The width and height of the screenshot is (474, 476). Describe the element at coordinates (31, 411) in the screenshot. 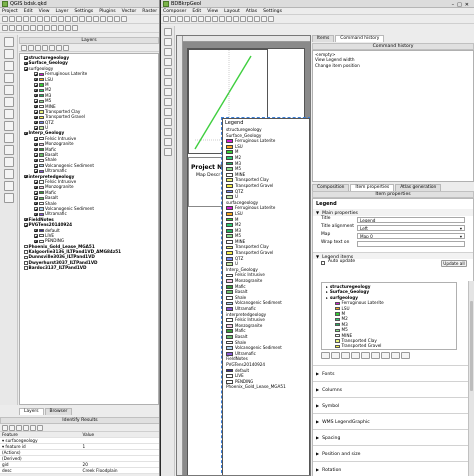

I see `qgis-tab-layers: Layers` at that location.